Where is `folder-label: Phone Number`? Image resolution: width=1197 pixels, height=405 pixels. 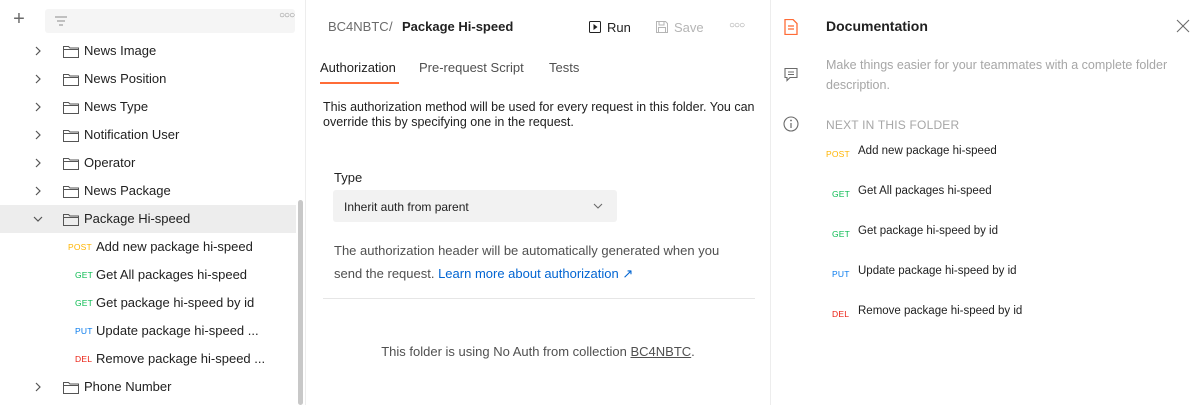 folder-label: Phone Number is located at coordinates (128, 386).